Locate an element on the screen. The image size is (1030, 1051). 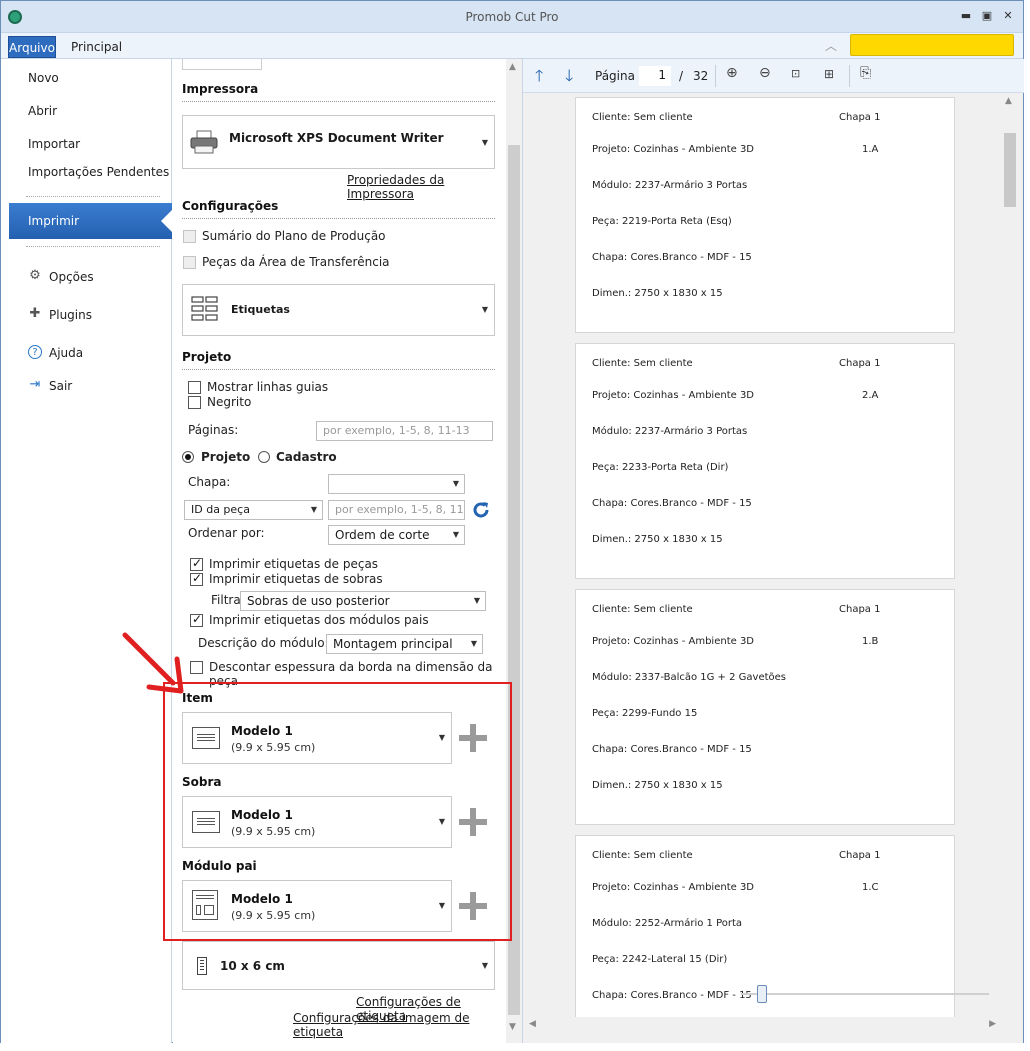
preview-toolbar: 🡑 🡓 Página 1 / 32 ⊕ ⊖ ⊡ ⊞ ⎘ is located at coordinates (773, 76).